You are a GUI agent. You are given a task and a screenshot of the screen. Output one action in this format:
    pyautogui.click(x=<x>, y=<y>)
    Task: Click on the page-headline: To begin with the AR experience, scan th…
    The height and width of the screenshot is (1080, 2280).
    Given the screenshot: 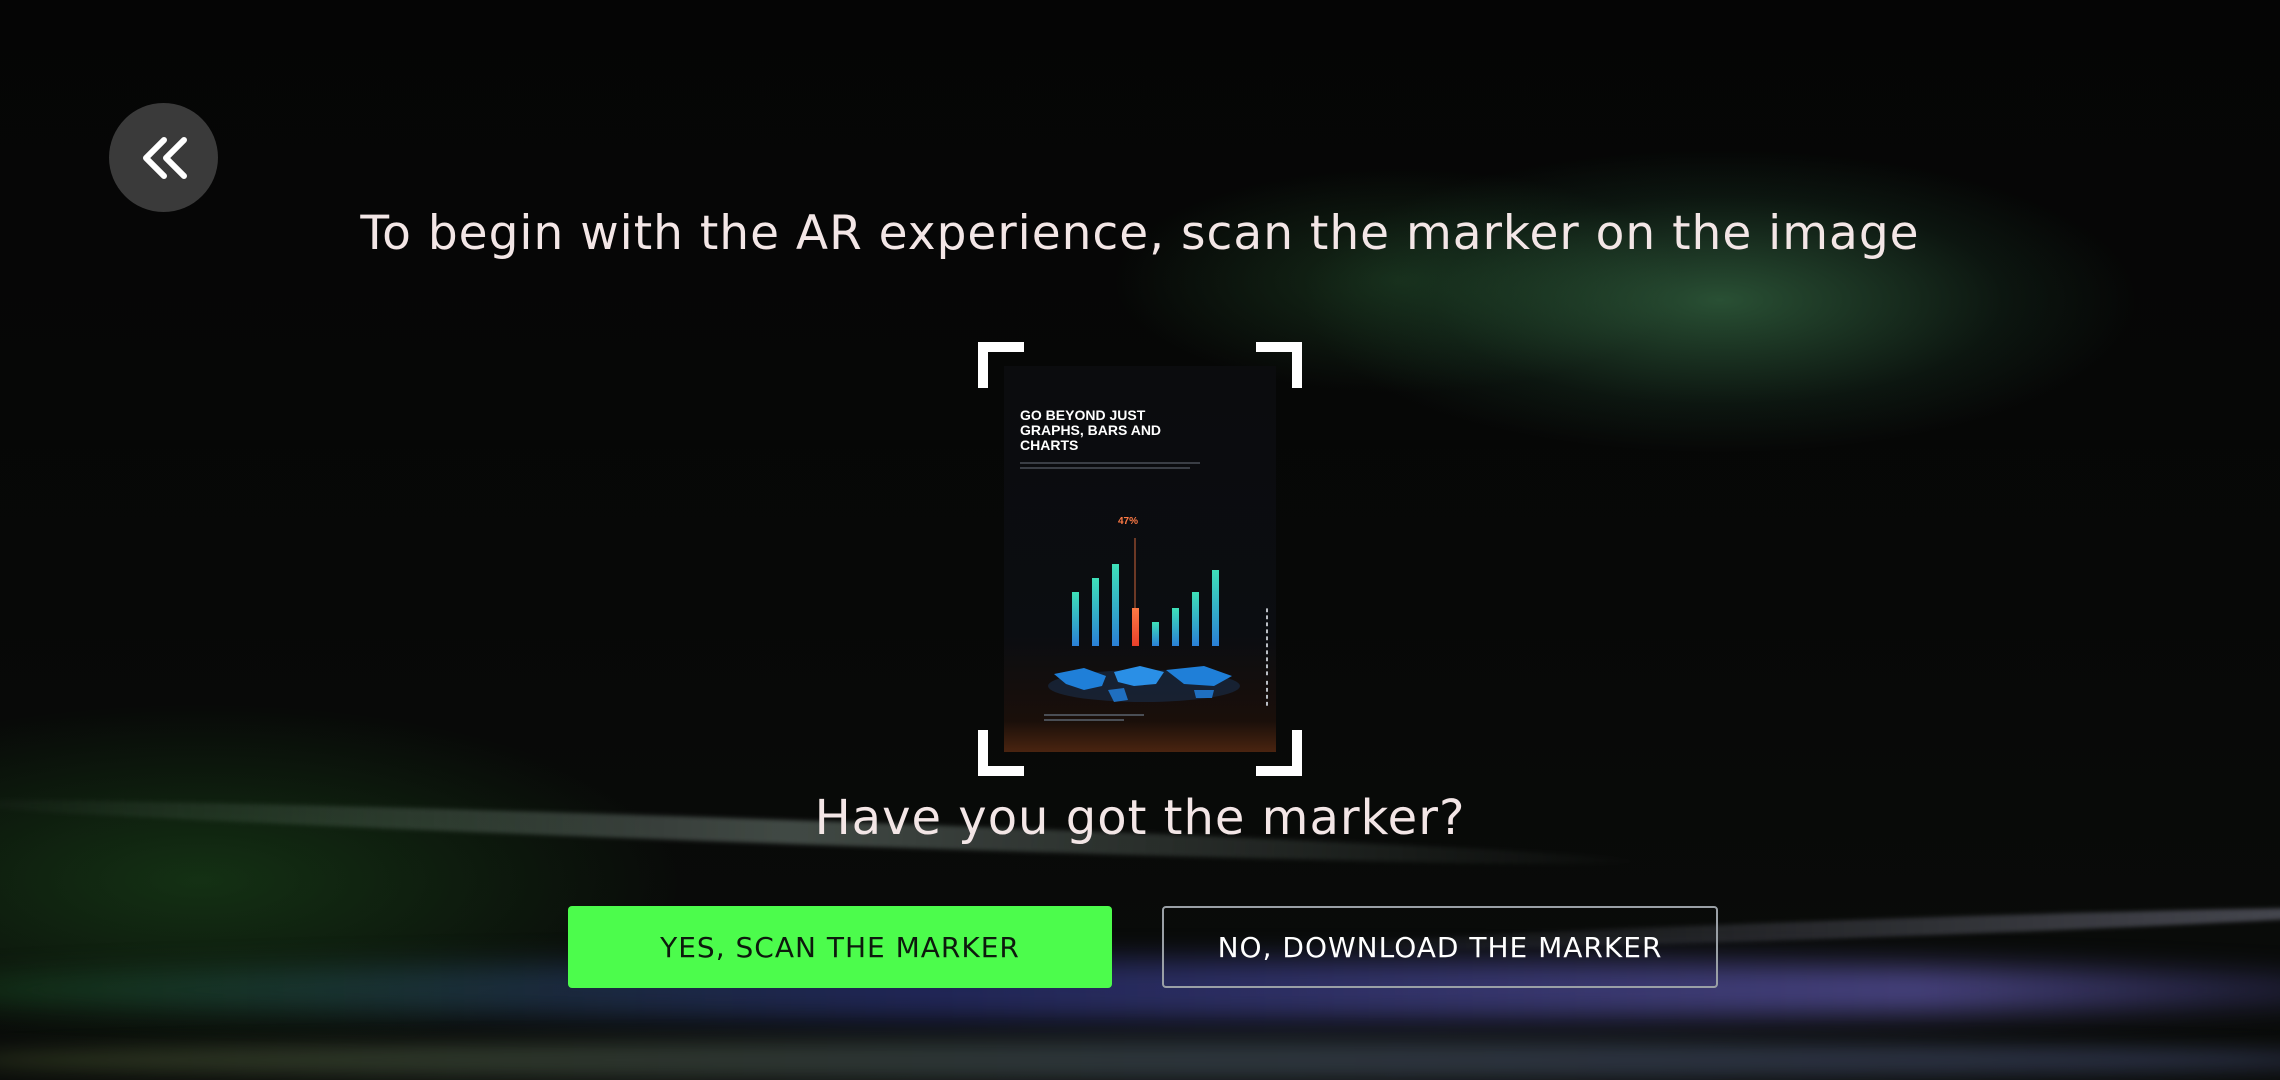 What is the action you would take?
    pyautogui.click(x=1140, y=233)
    